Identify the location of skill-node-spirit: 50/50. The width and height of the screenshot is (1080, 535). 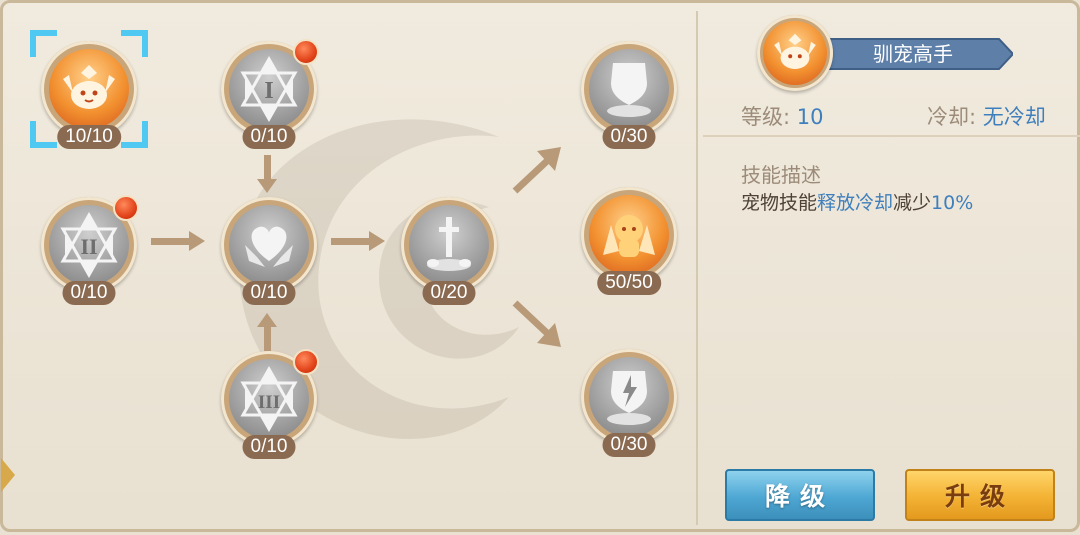
(629, 241).